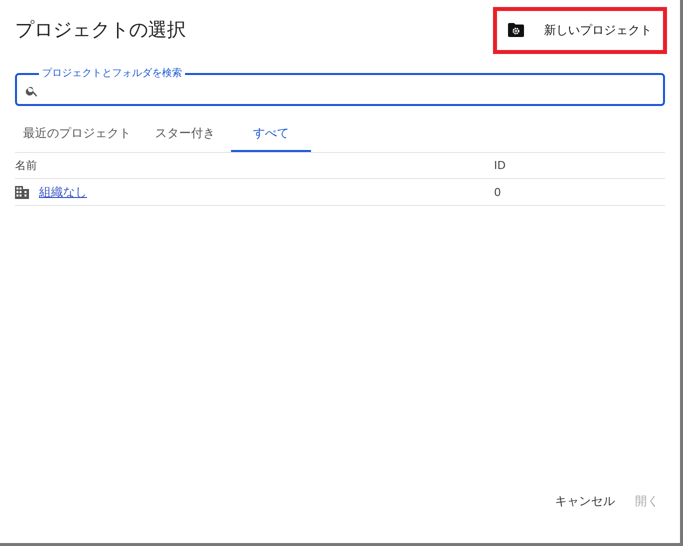 Image resolution: width=683 pixels, height=546 pixels. Describe the element at coordinates (498, 192) in the screenshot. I see `table-cell-text: 0` at that location.